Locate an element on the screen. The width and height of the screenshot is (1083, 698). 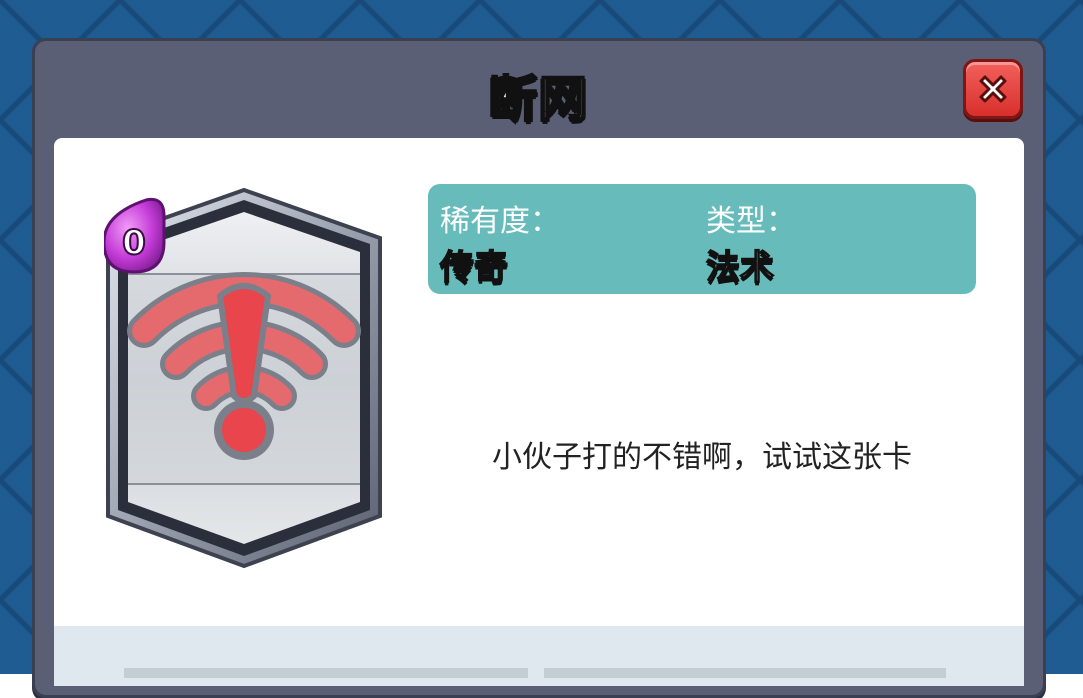
type-value: 法术 is located at coordinates (740, 268).